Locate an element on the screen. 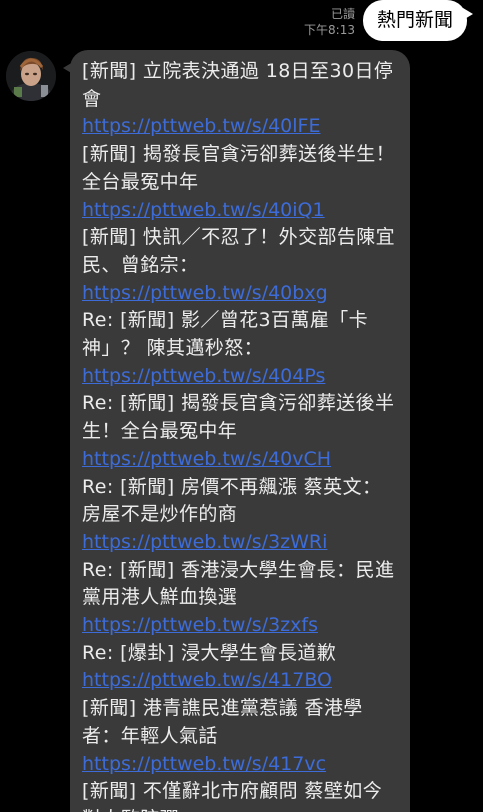  news-title: Re: [爆卦] 浸大學生會長道歉 is located at coordinates (209, 652).